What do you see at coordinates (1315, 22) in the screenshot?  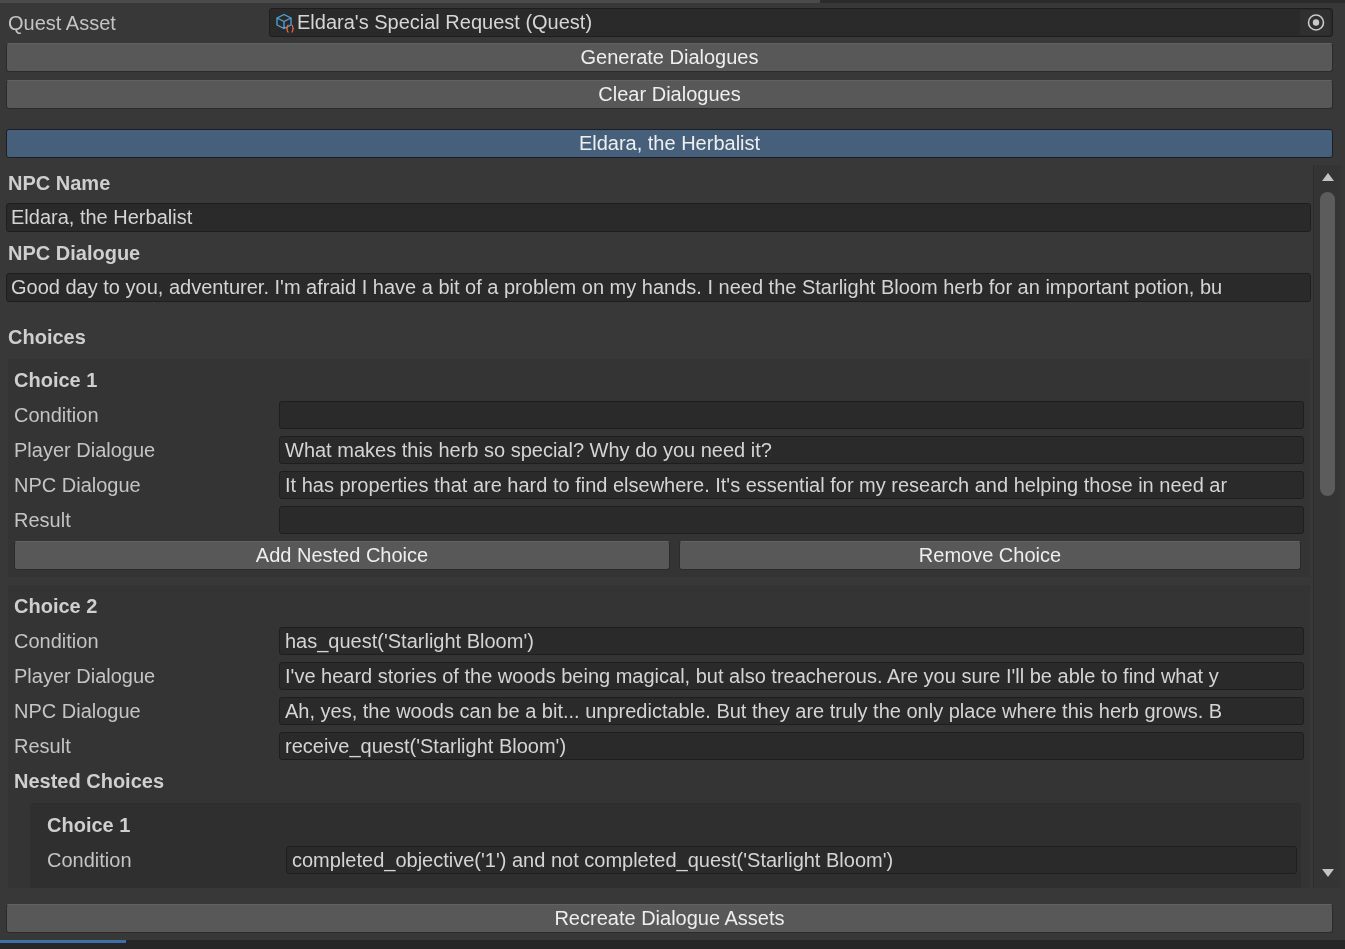 I see `target-icon` at bounding box center [1315, 22].